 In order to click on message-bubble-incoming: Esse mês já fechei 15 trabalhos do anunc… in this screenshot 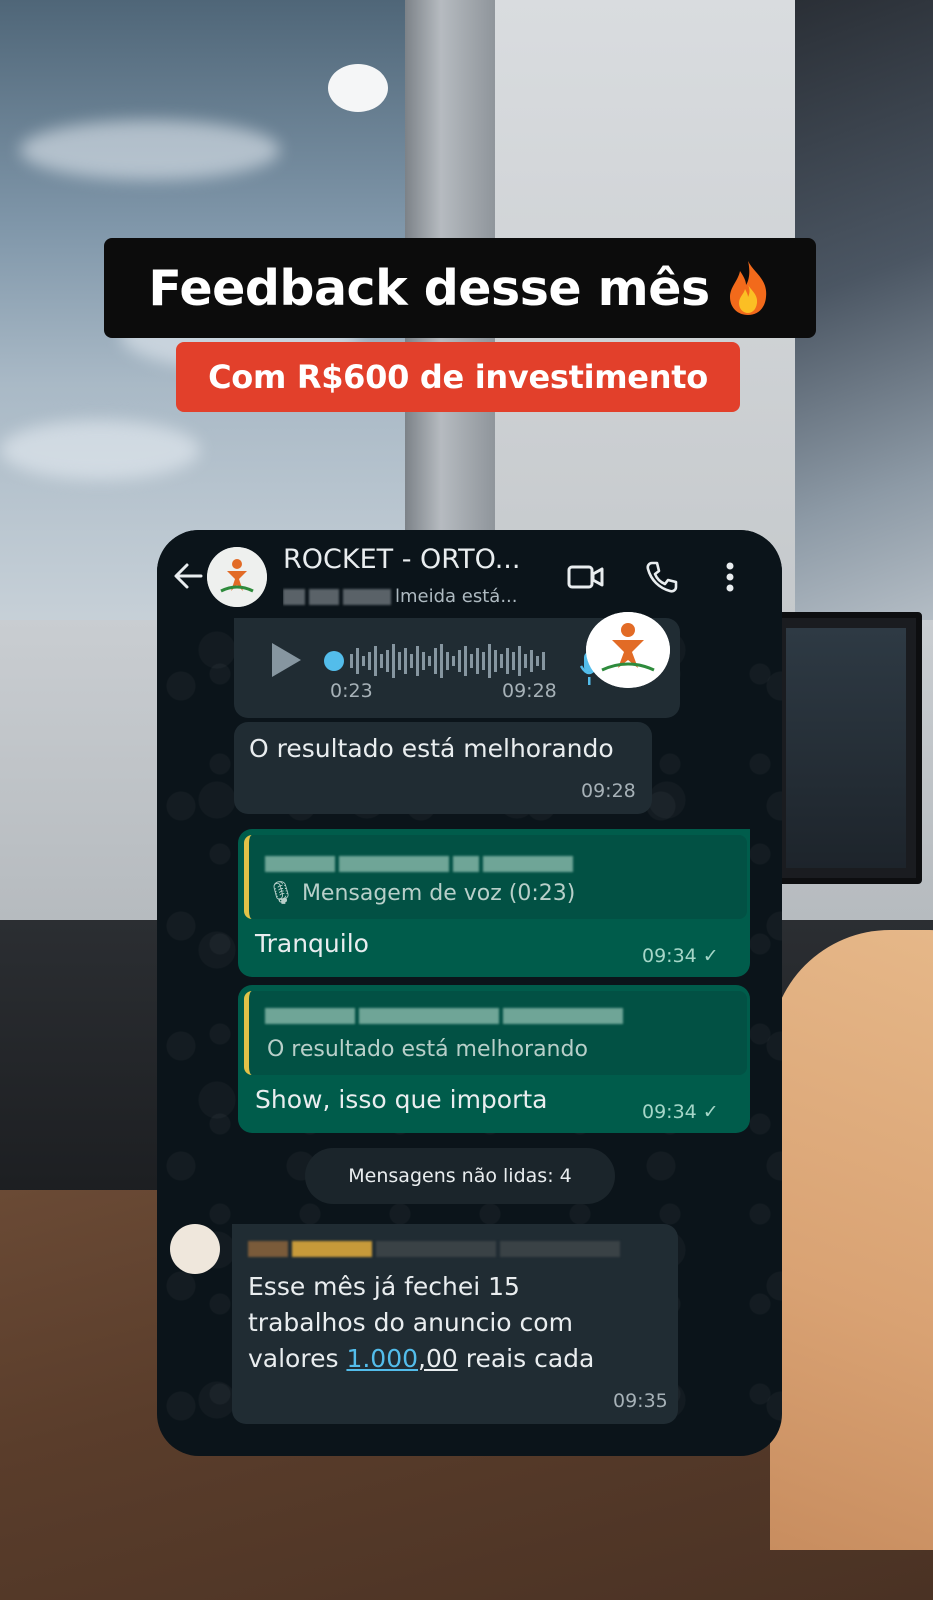, I will do `click(455, 1324)`.